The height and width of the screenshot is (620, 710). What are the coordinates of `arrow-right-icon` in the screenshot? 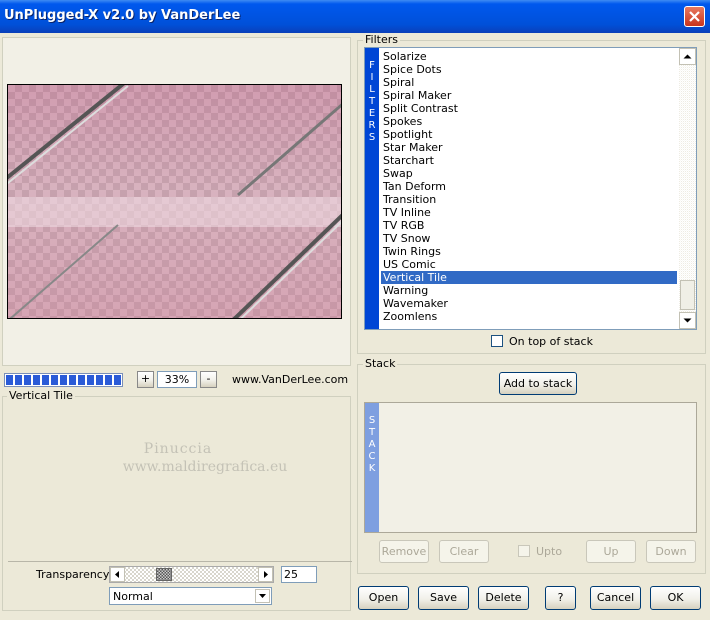 It's located at (266, 574).